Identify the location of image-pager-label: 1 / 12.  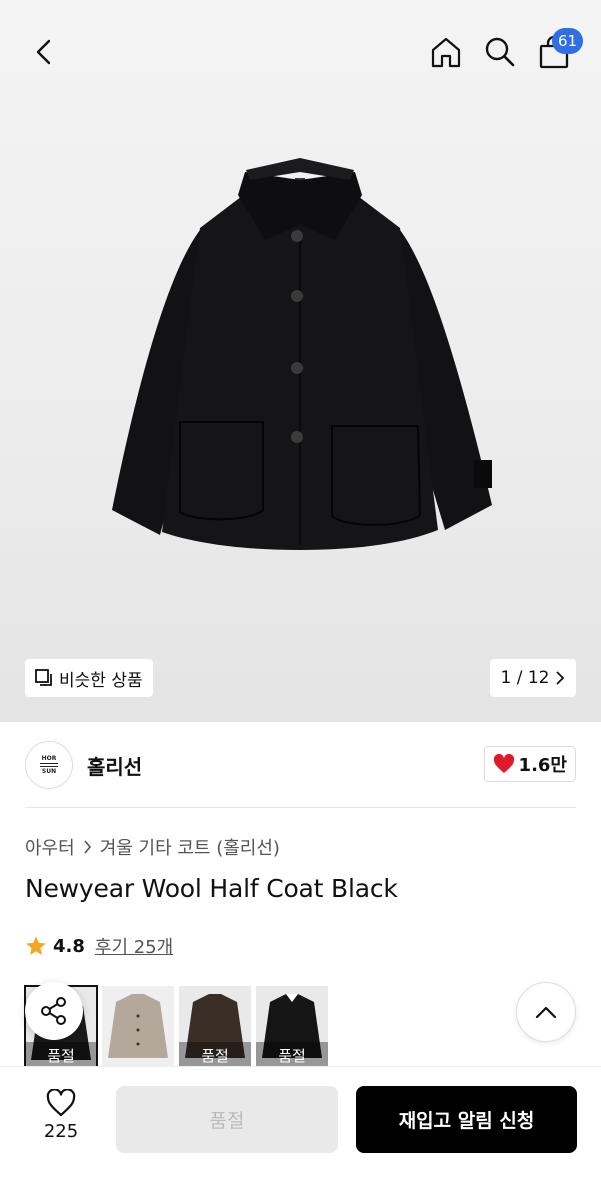
(525, 678).